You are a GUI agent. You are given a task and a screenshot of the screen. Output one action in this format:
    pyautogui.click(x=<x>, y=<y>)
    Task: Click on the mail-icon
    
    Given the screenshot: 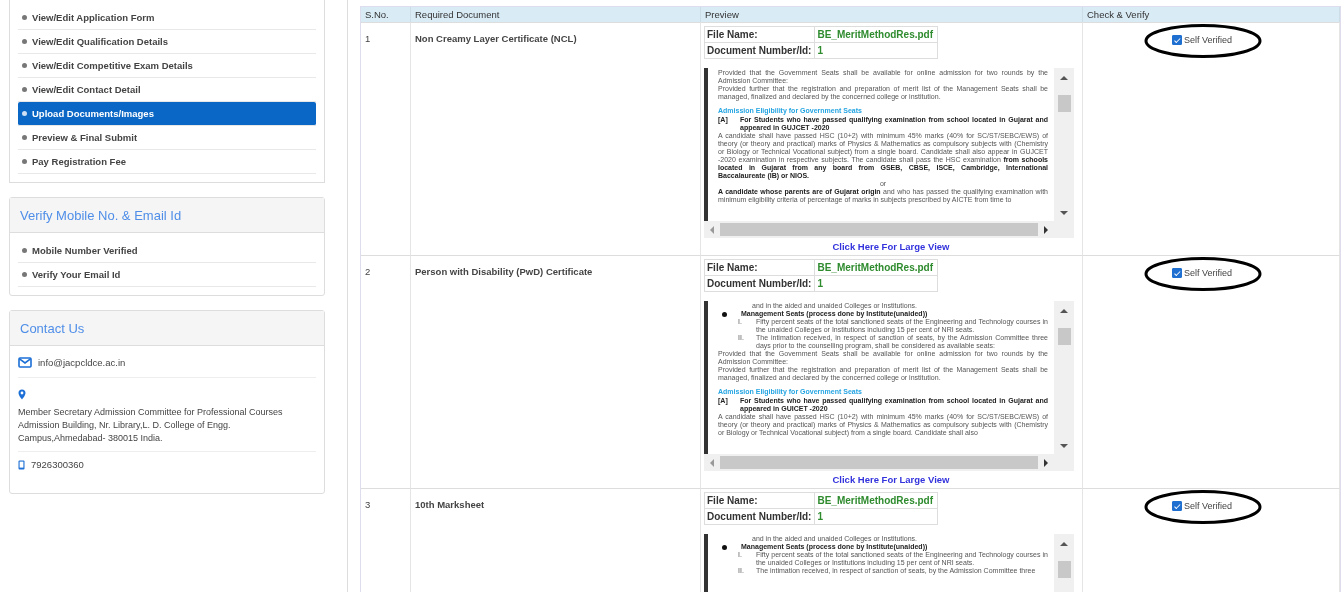 What is the action you would take?
    pyautogui.click(x=25, y=362)
    